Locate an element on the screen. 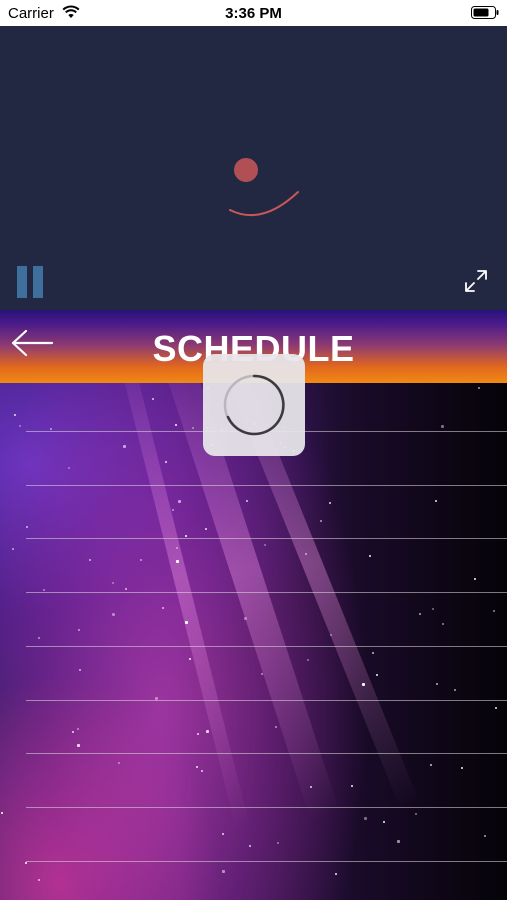  battery-icon is located at coordinates (485, 12).